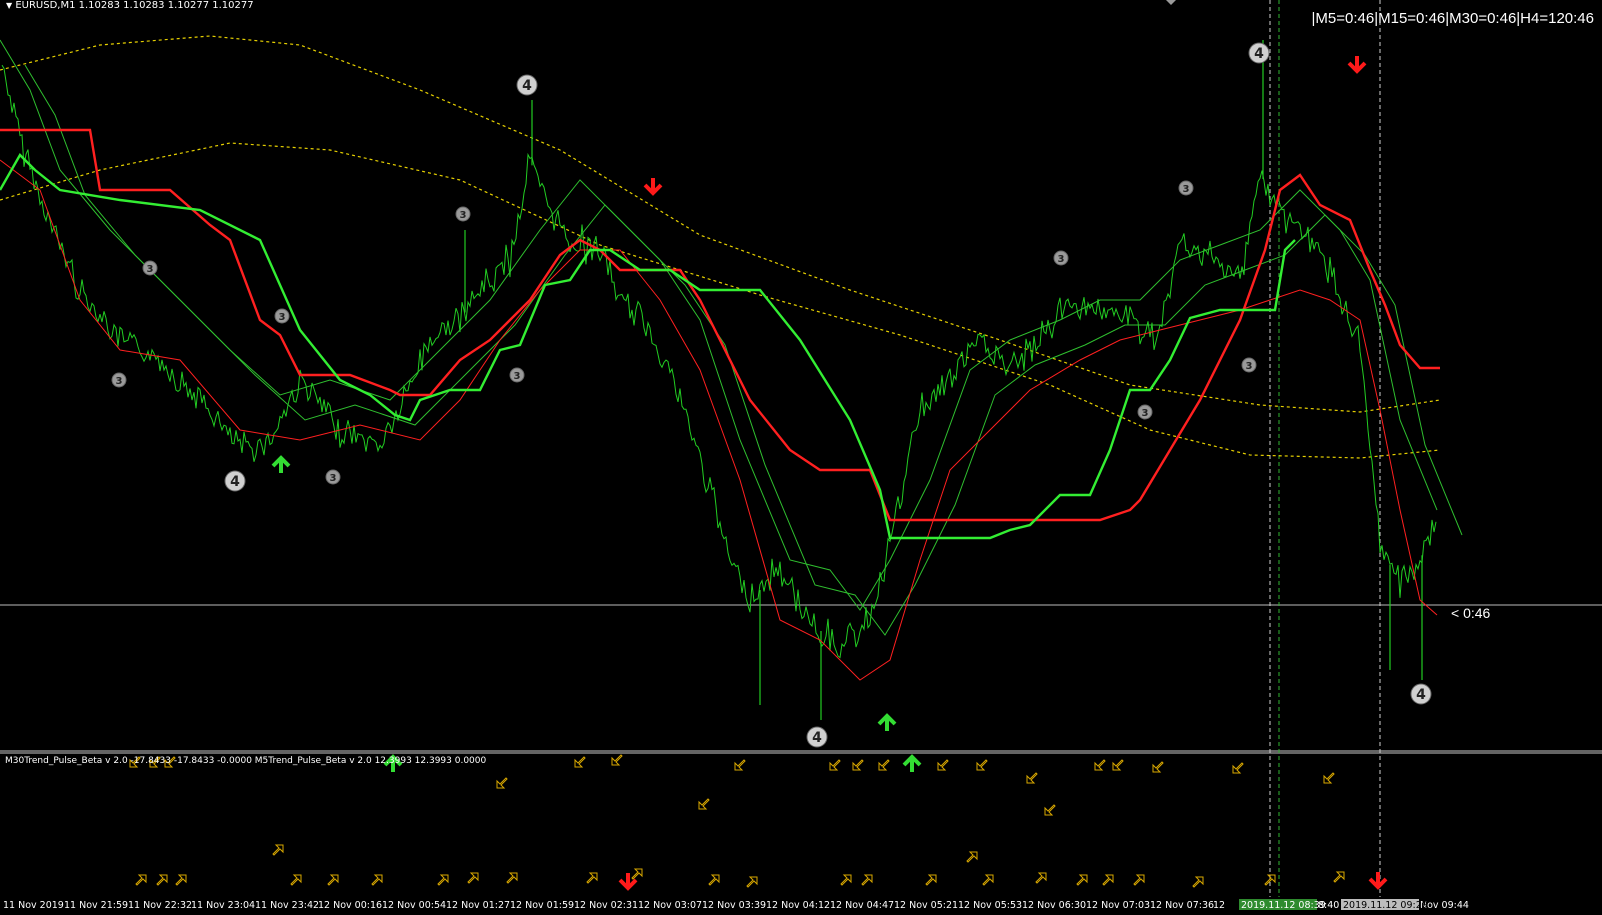 Image resolution: width=1602 pixels, height=915 pixels. I want to click on time-axis-label-4: 11 Nov 23:04, so click(223, 905).